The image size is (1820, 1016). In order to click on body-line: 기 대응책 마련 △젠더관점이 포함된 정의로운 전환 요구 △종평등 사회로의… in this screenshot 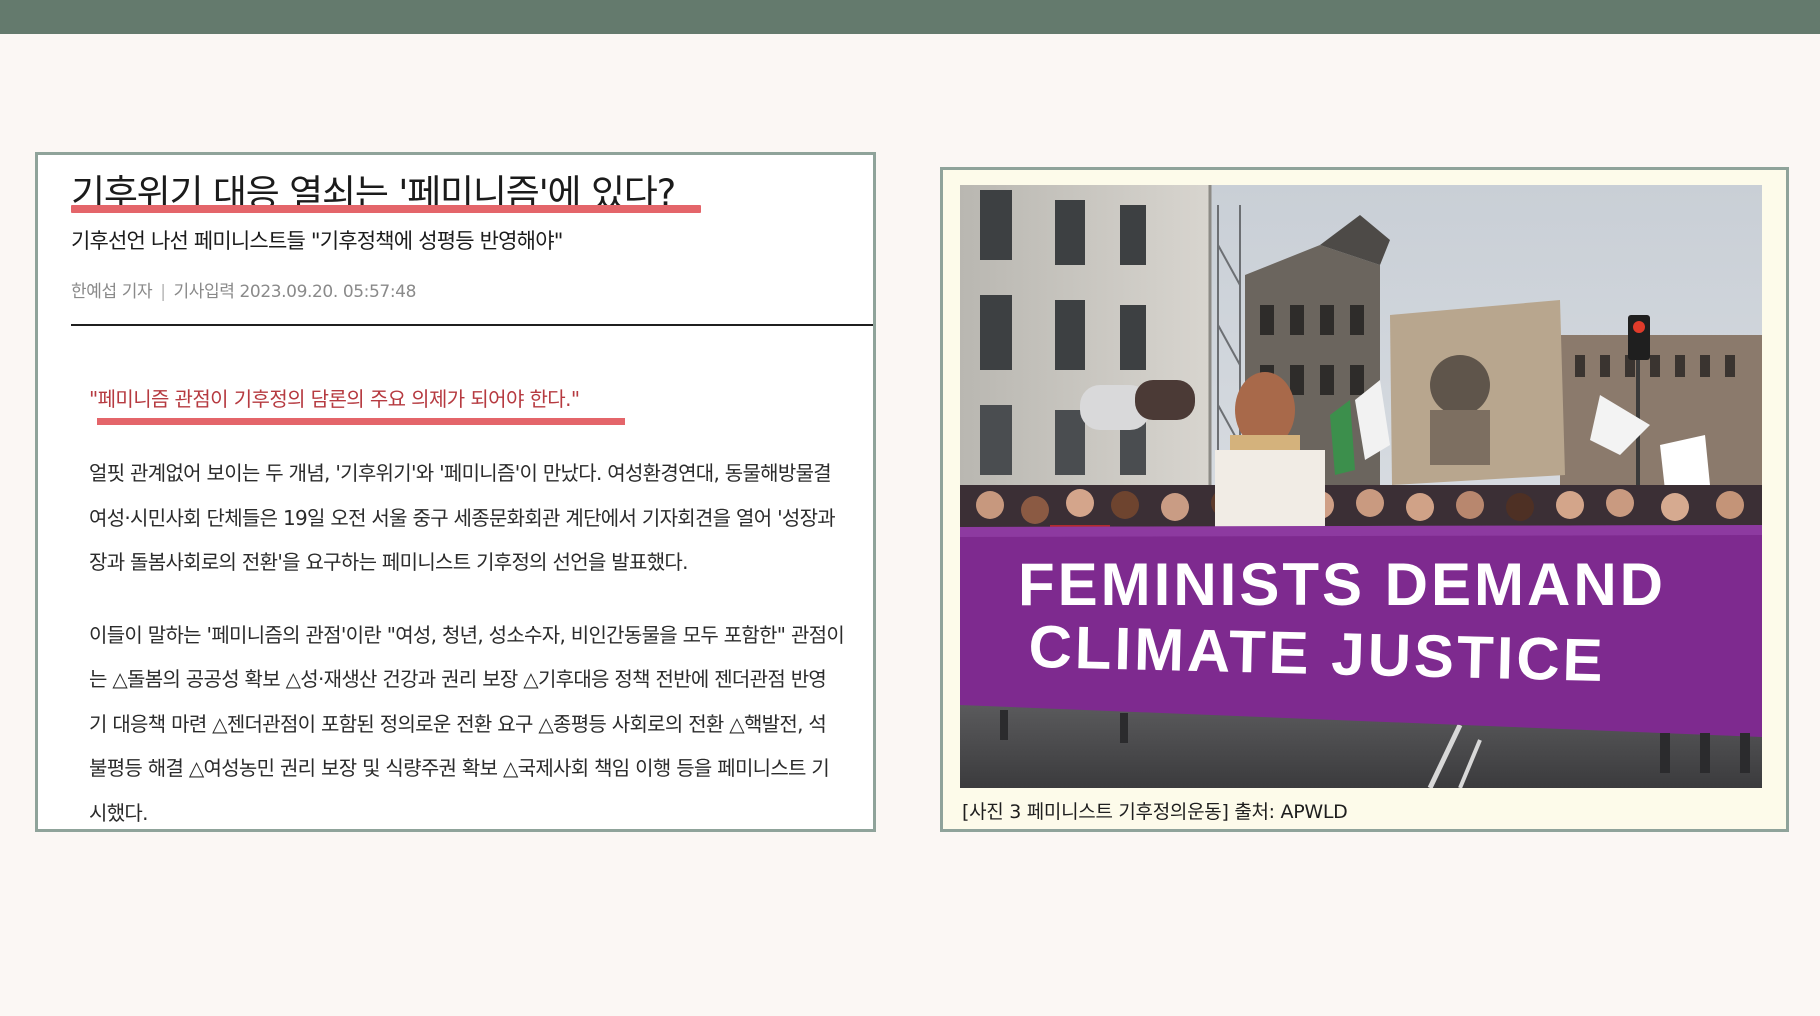, I will do `click(458, 723)`.